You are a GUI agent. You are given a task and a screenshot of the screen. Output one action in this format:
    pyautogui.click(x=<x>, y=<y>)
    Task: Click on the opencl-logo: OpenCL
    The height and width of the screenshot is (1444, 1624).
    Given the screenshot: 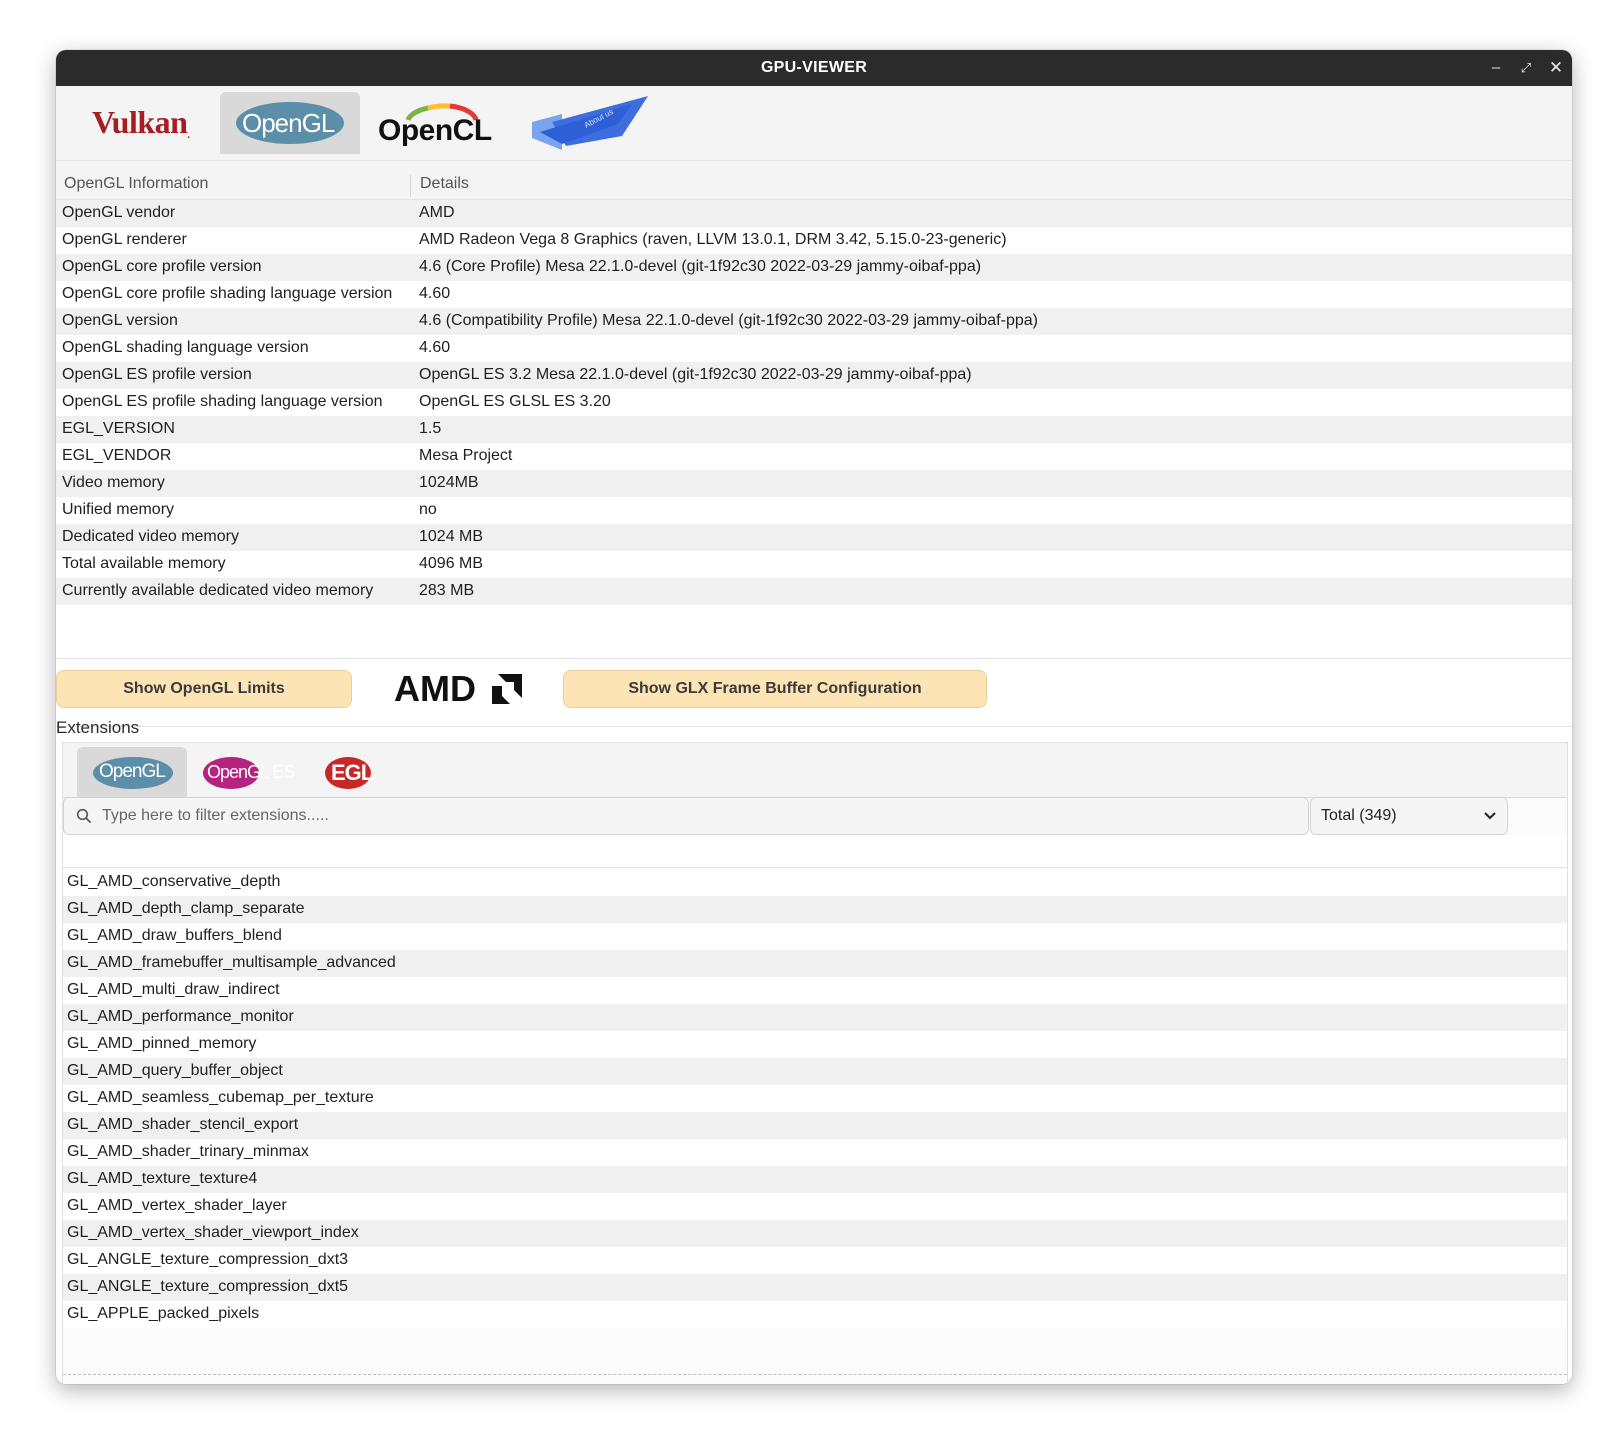 What is the action you would take?
    pyautogui.click(x=435, y=131)
    